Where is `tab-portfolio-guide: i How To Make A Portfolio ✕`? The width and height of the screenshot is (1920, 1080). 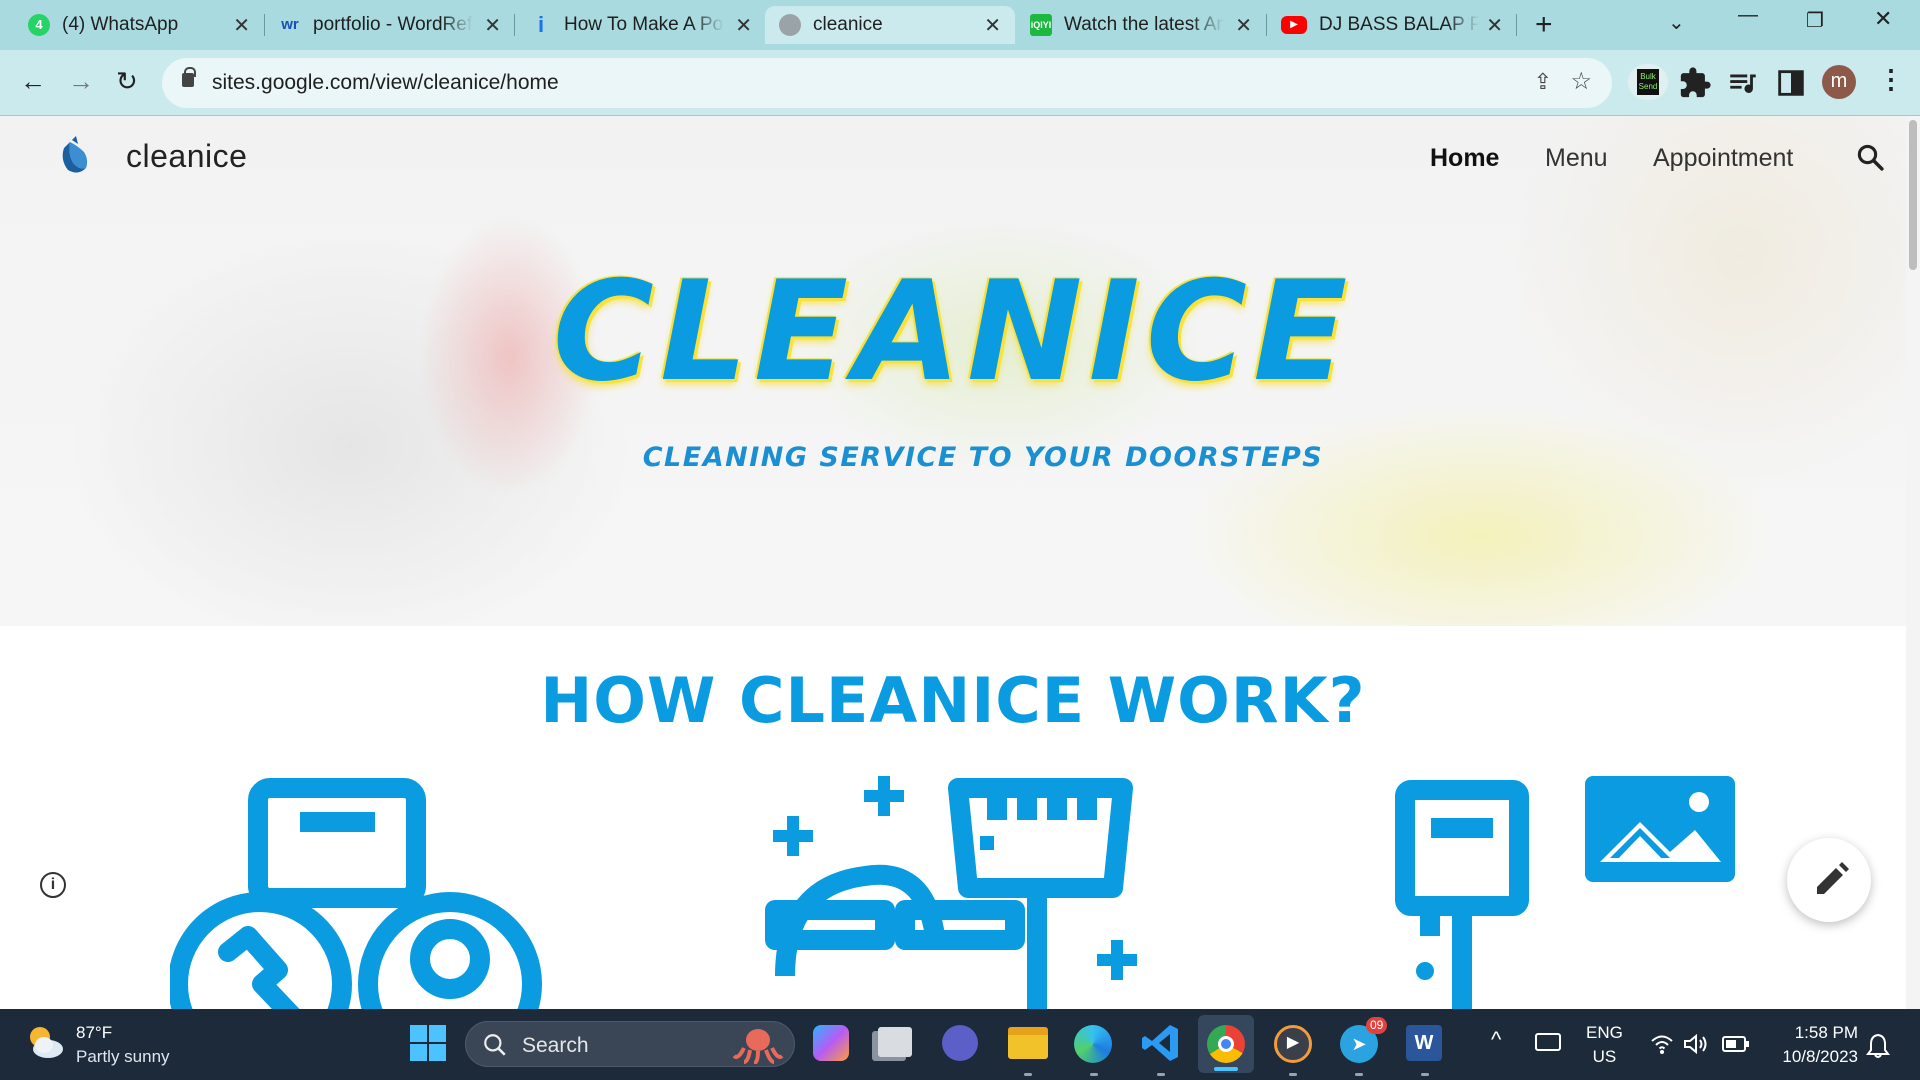
tab-portfolio-guide: i How To Make A Portfolio ✕ is located at coordinates (641, 25).